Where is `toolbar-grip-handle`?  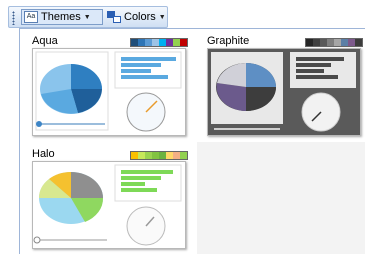 toolbar-grip-handle is located at coordinates (13, 18).